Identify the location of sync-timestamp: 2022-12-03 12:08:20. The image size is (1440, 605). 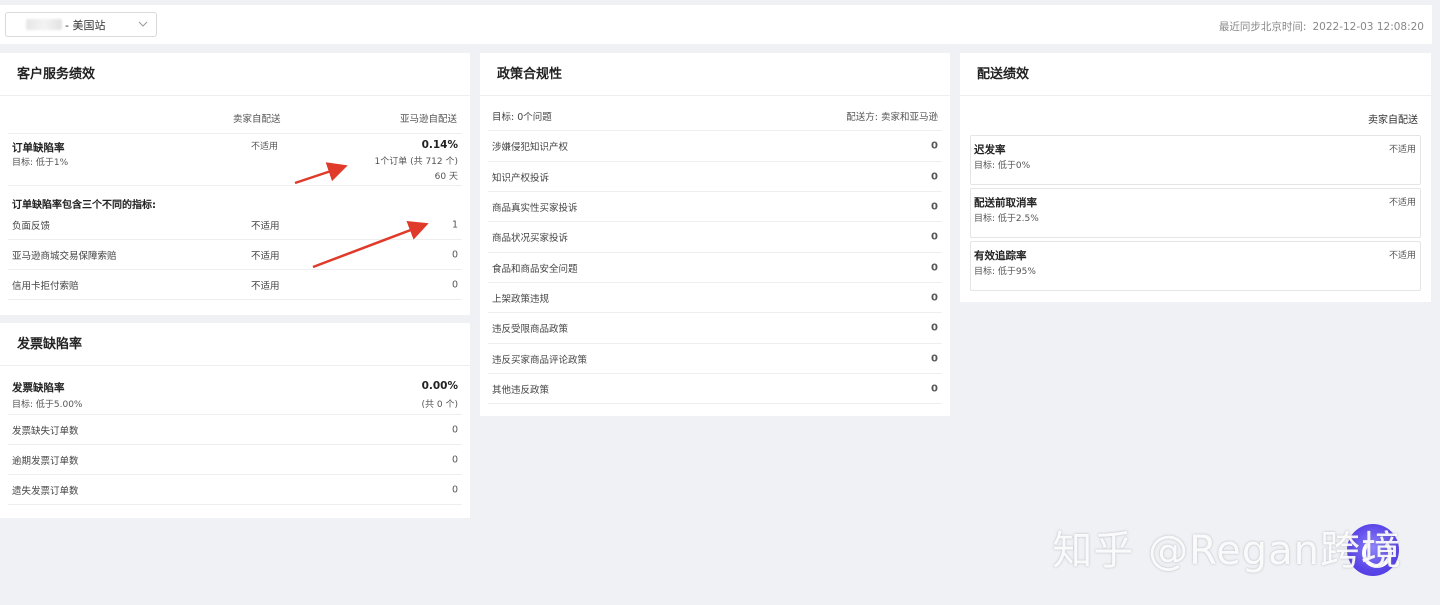
(1368, 27).